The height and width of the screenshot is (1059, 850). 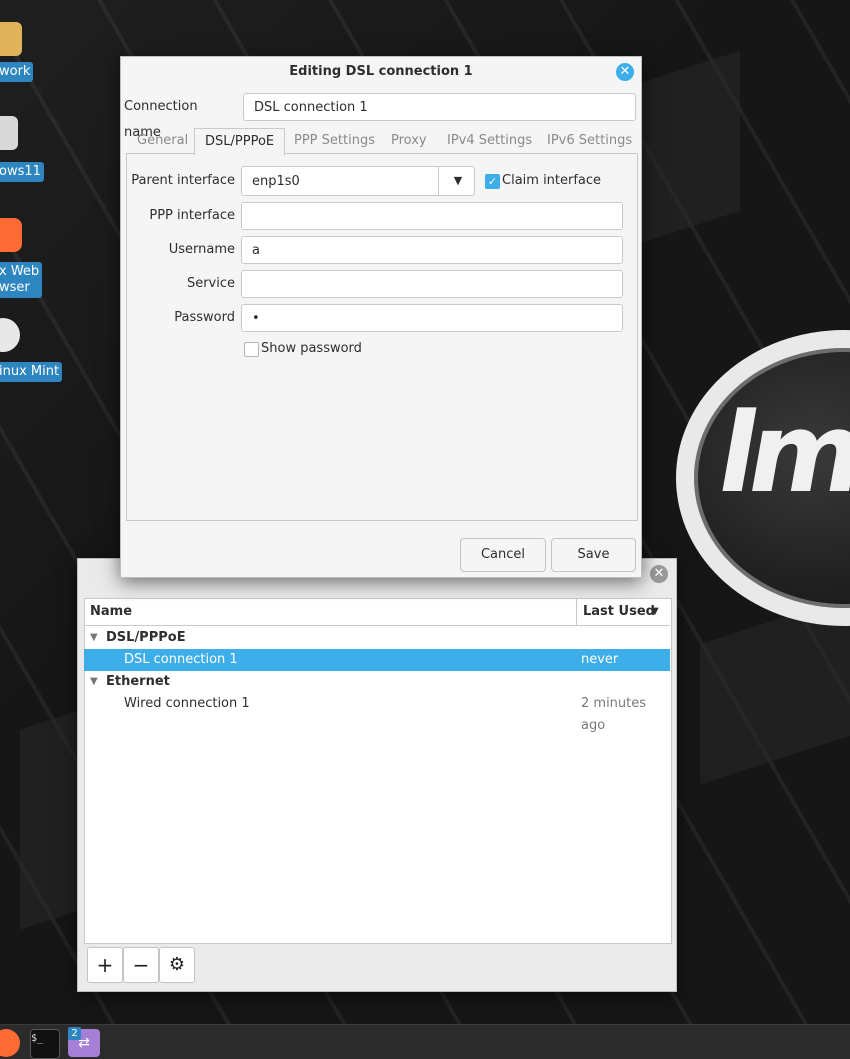 I want to click on add-connection-button: +, so click(x=105, y=965).